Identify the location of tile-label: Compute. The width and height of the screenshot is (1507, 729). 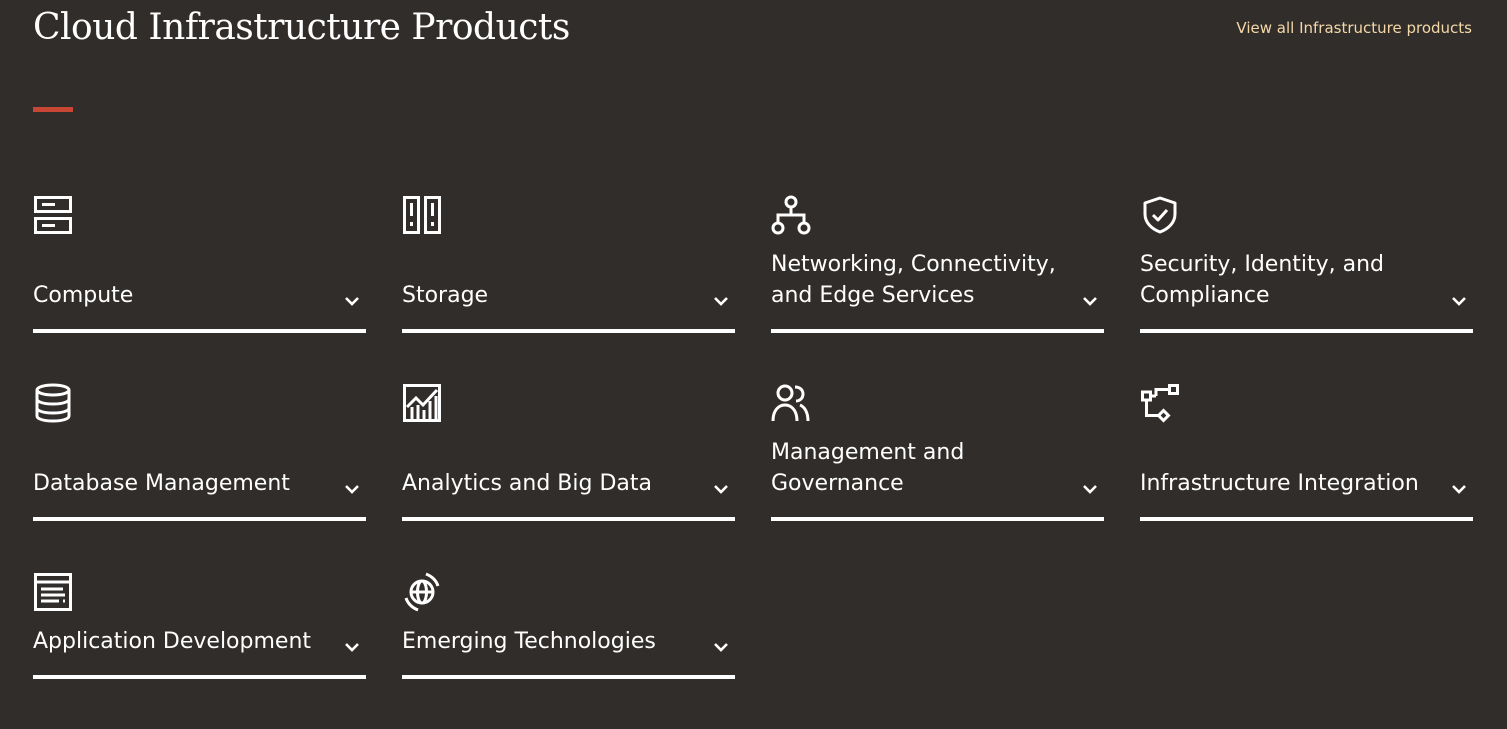
(83, 295).